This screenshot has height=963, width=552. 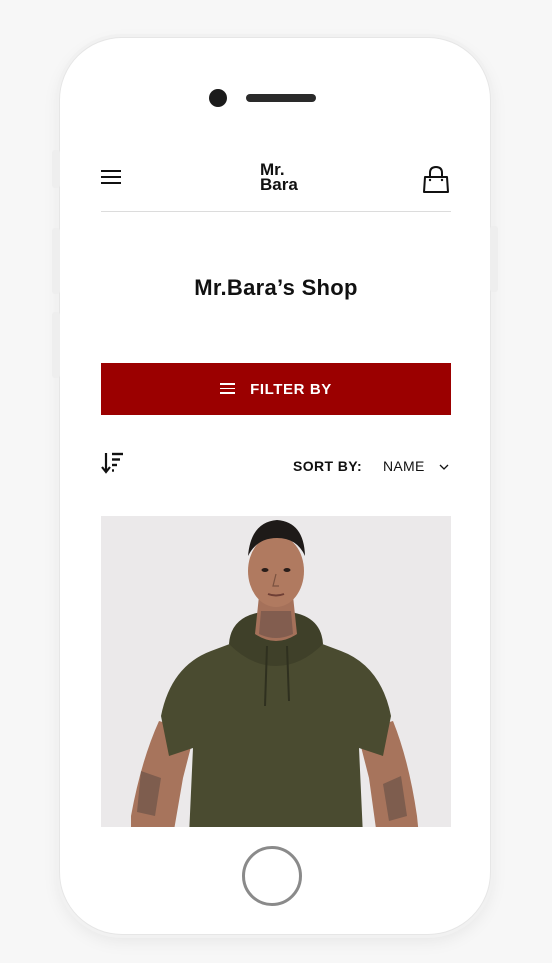 What do you see at coordinates (291, 389) in the screenshot?
I see `filter-by-label: FILTER BY` at bounding box center [291, 389].